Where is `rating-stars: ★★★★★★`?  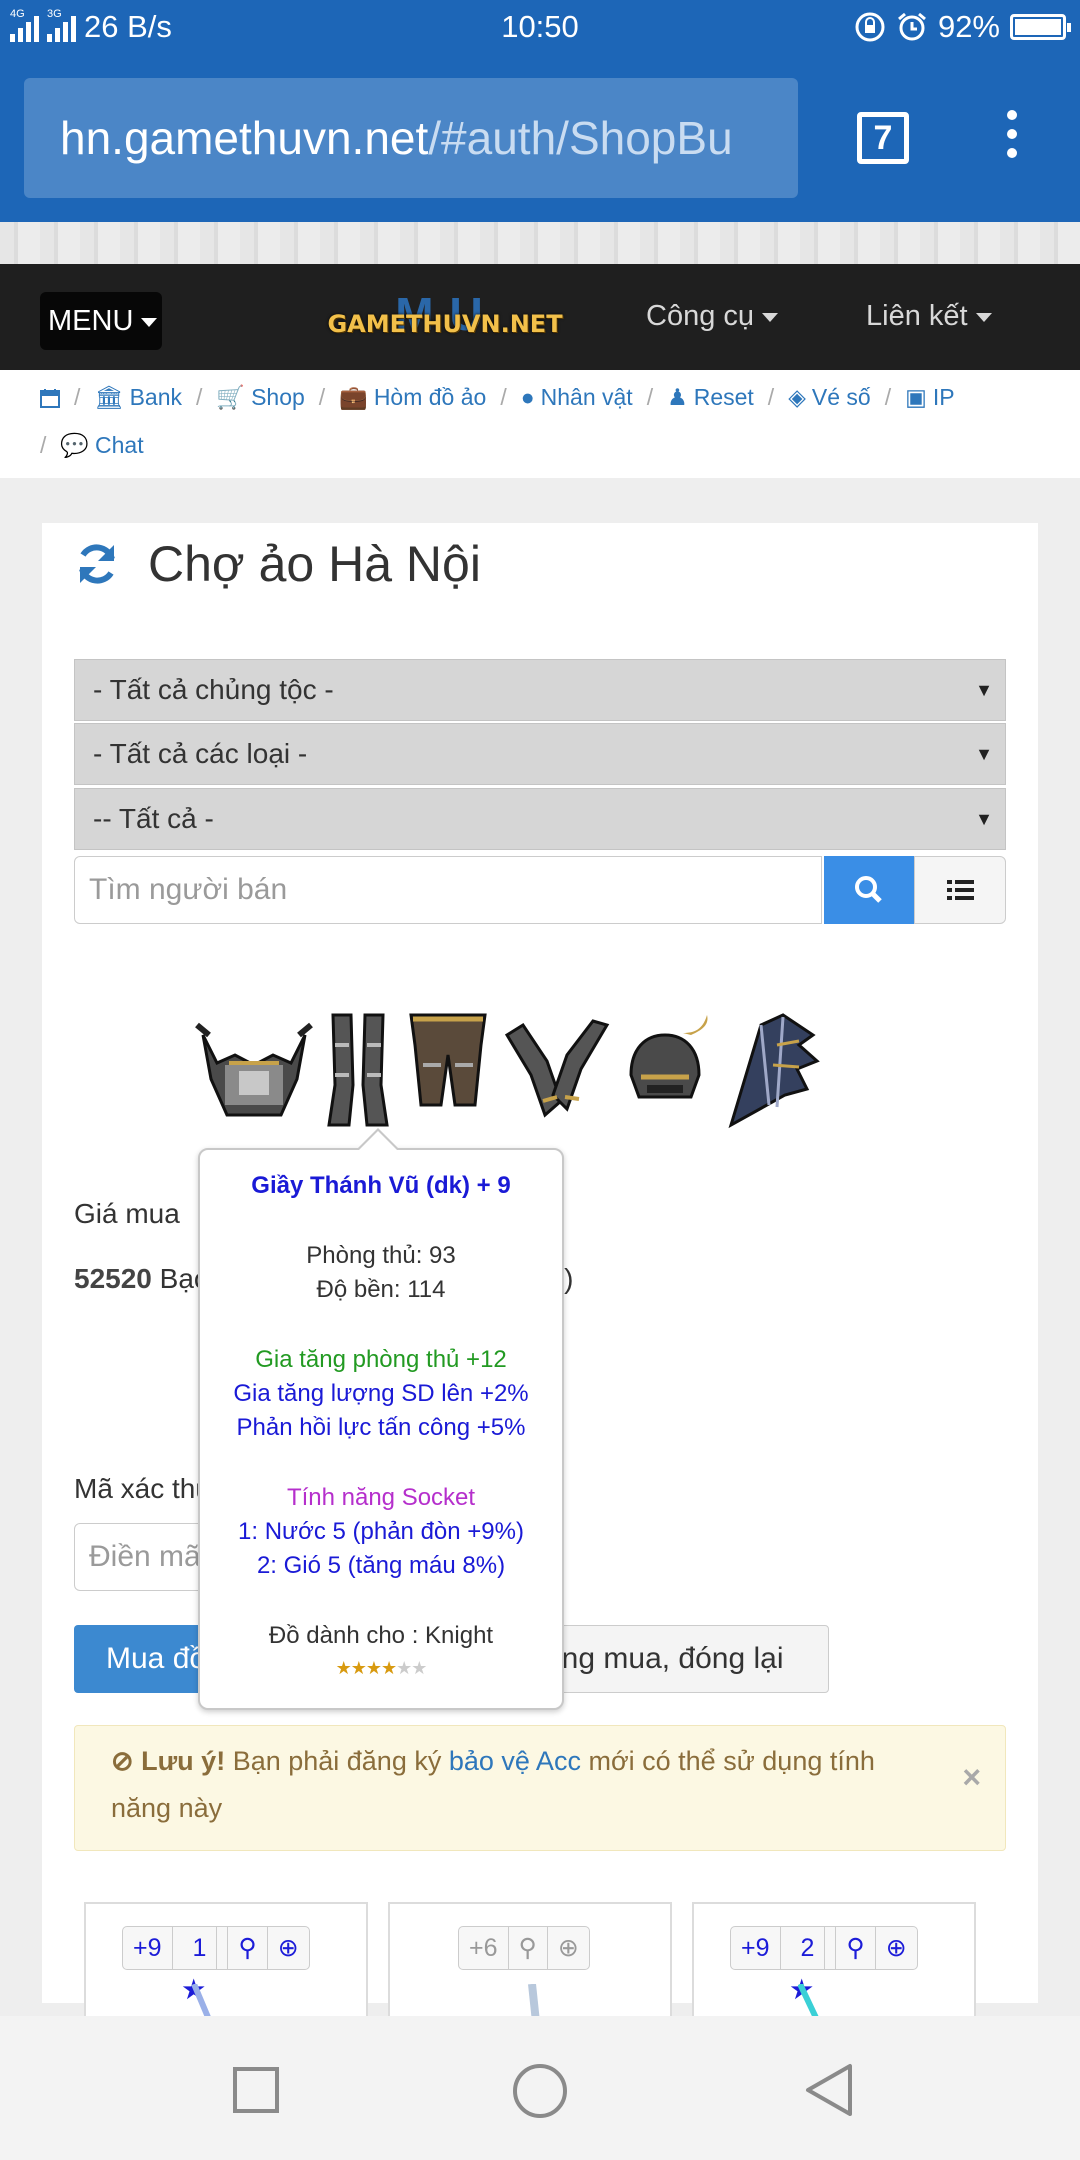 rating-stars: ★★★★★★ is located at coordinates (381, 1668).